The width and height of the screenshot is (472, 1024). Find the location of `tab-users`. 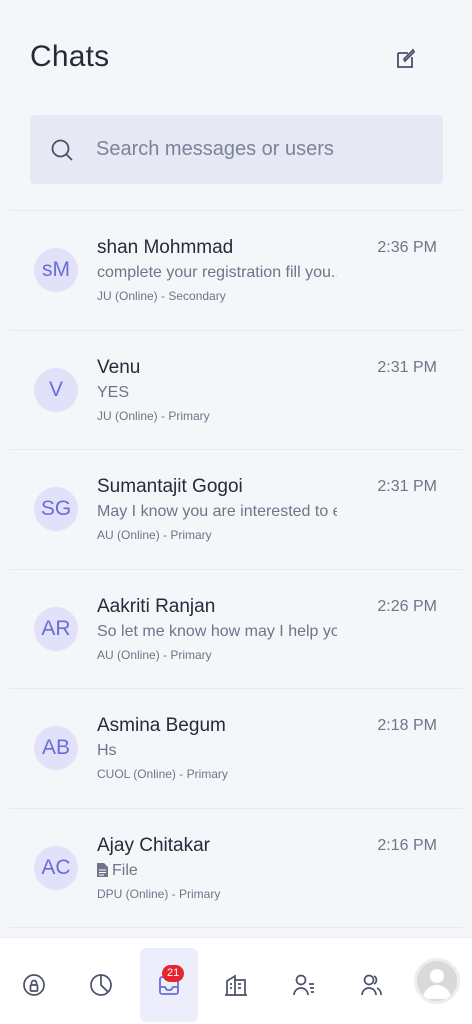

tab-users is located at coordinates (371, 985).